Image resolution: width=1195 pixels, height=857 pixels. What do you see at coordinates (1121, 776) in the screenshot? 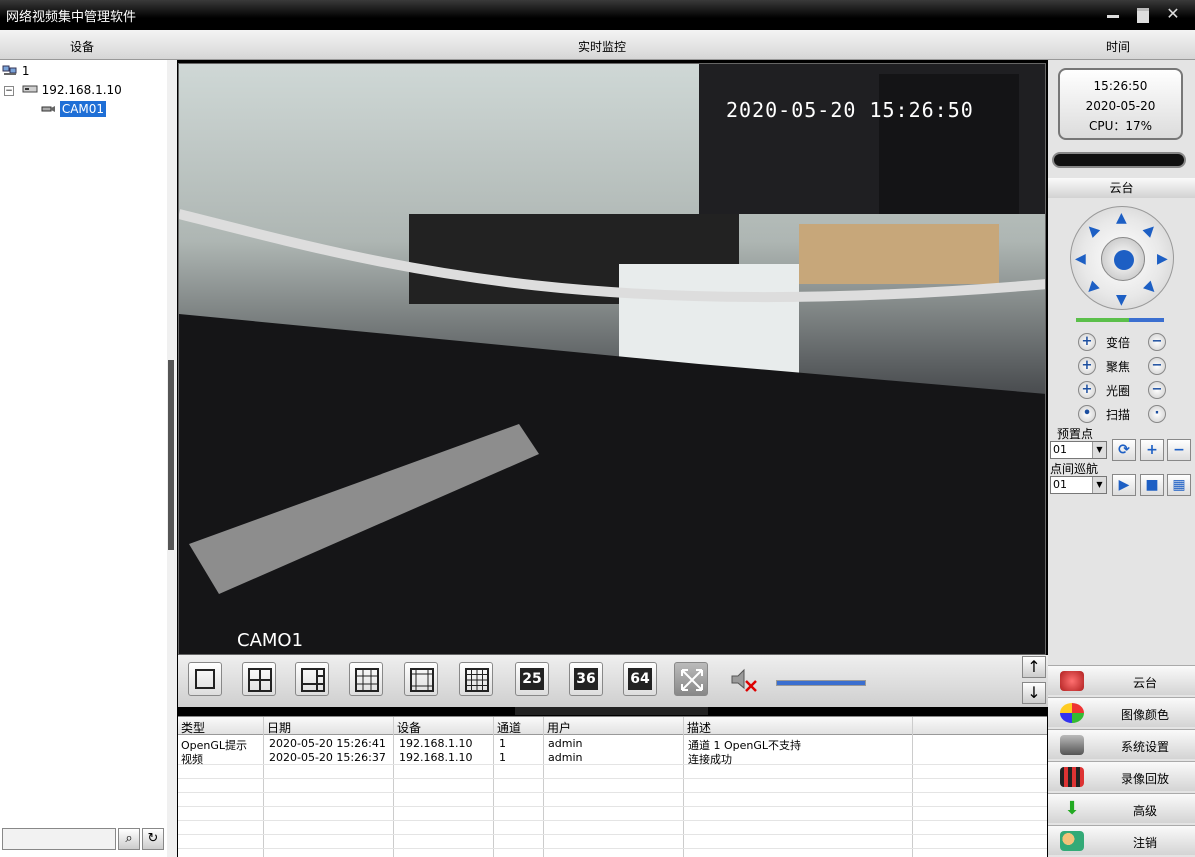
I see `menu-playback: 录像回放` at bounding box center [1121, 776].